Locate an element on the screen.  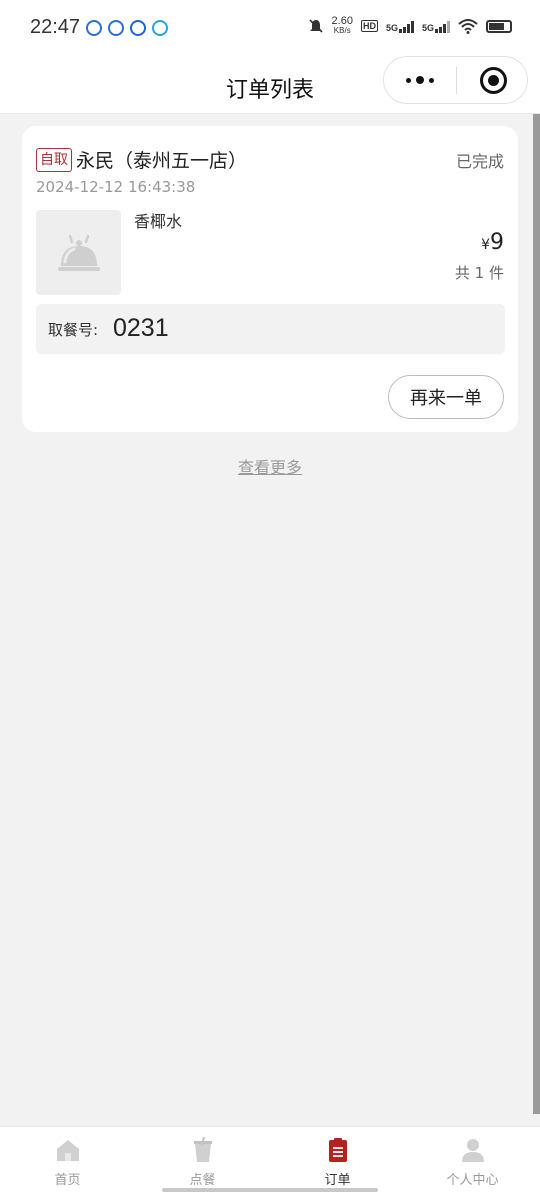
mini-program-capsule is located at coordinates (455, 80).